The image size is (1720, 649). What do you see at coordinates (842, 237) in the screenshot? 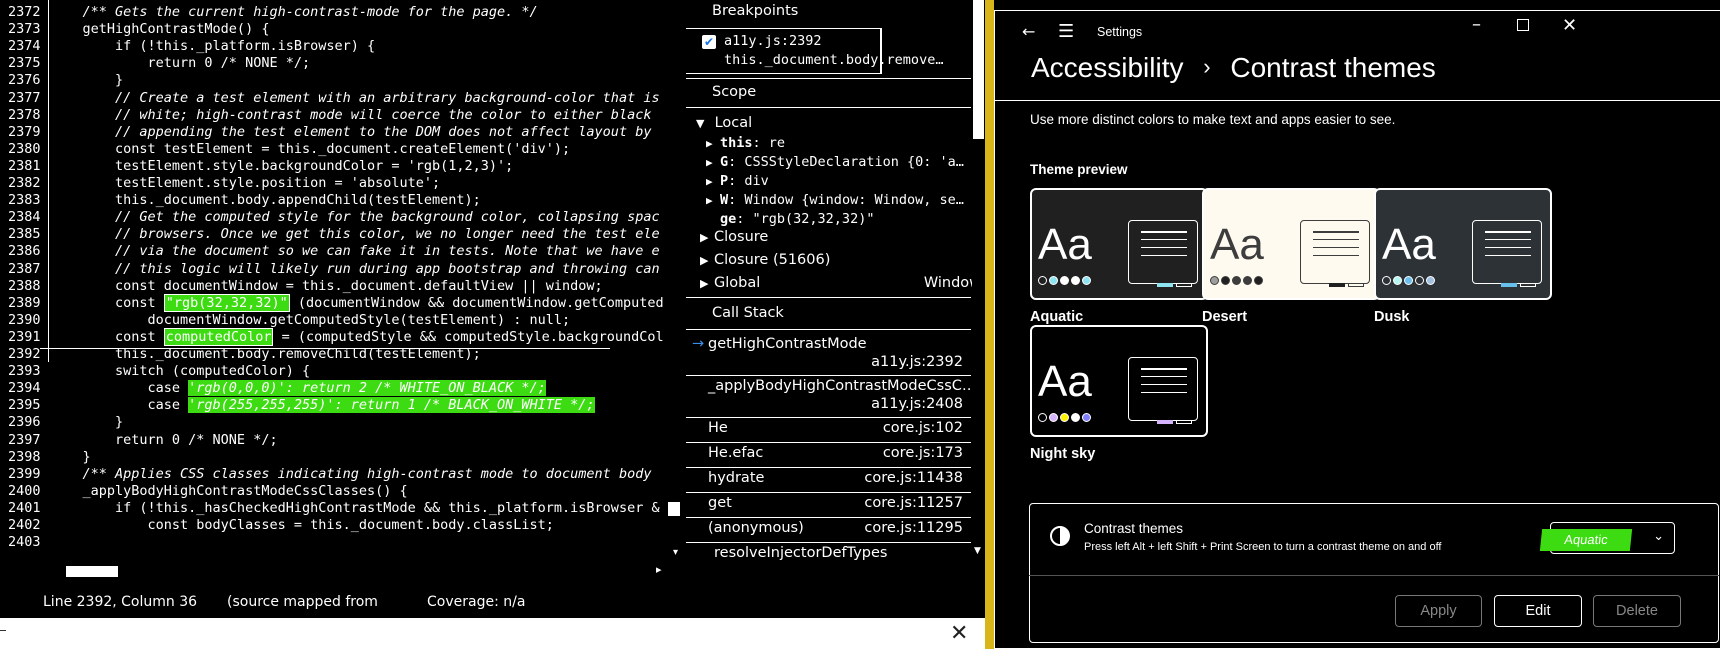
I see `closure-scope: ▶ Closure` at bounding box center [842, 237].